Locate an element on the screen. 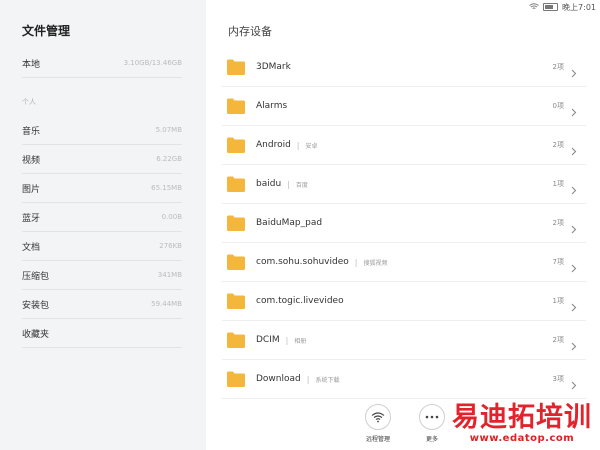  folder-name: Alarms is located at coordinates (272, 106).